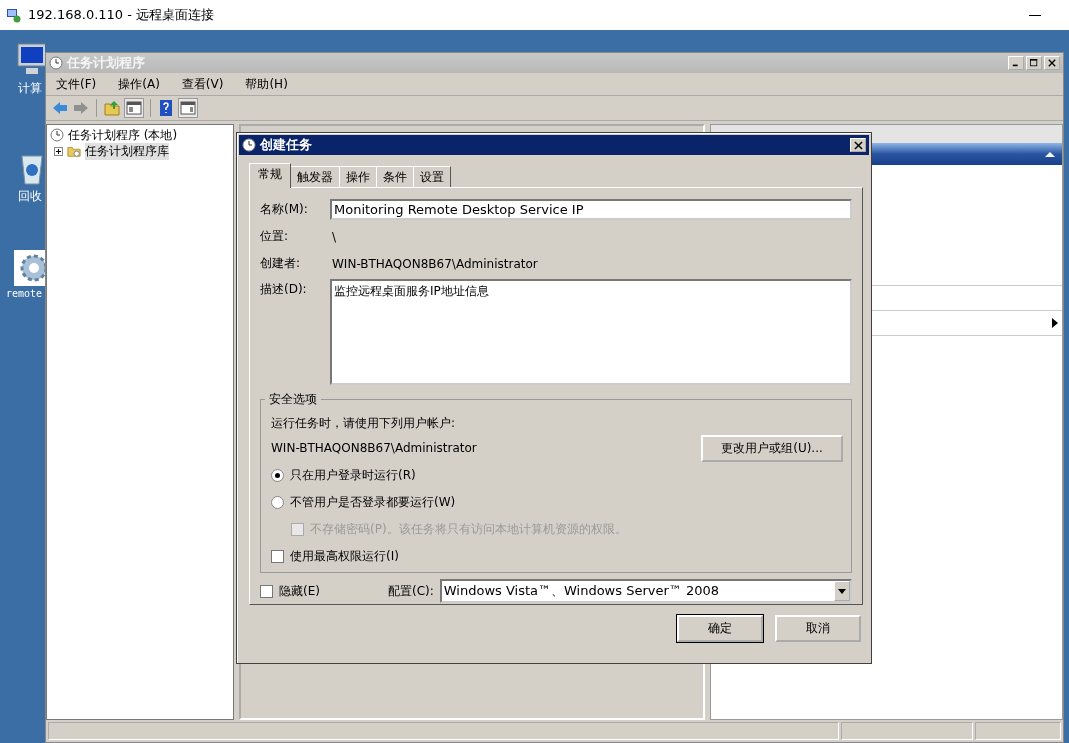  What do you see at coordinates (432, 176) in the screenshot?
I see `tab: 设置` at bounding box center [432, 176].